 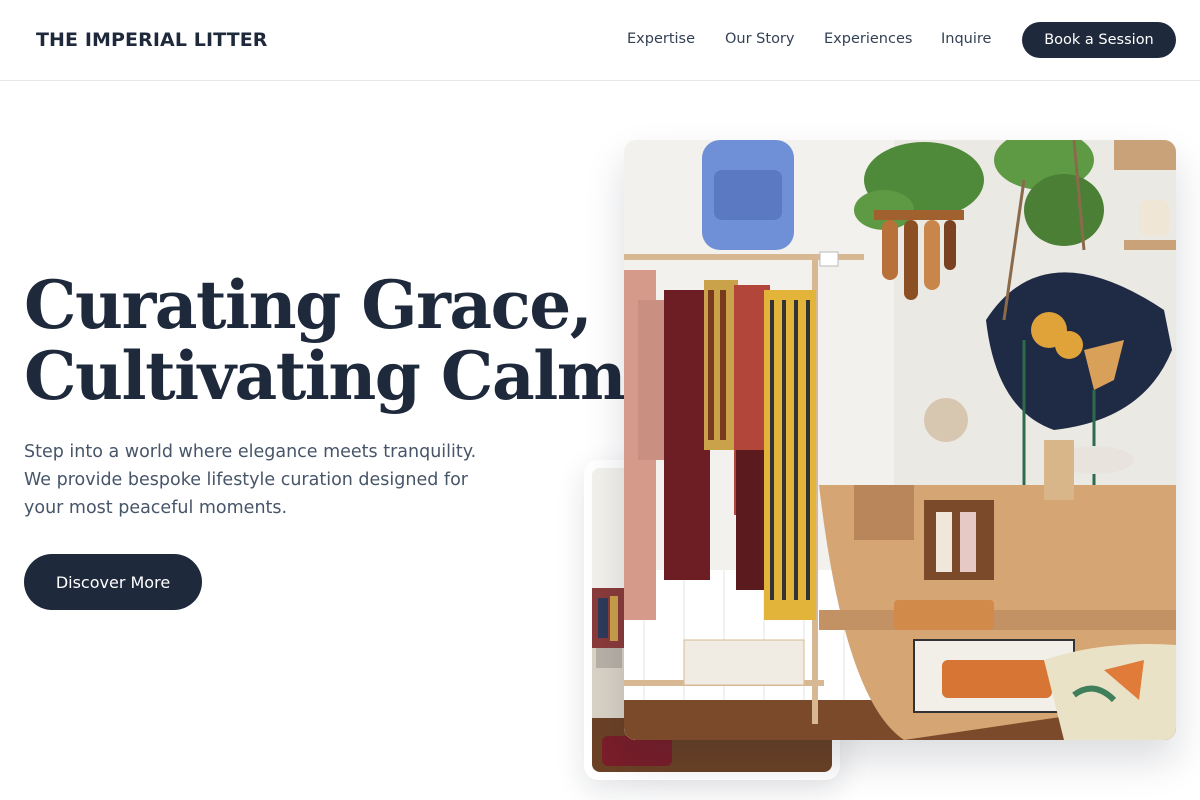 I want to click on brand-logo: THE IMPERIAL LITTER, so click(x=152, y=40).